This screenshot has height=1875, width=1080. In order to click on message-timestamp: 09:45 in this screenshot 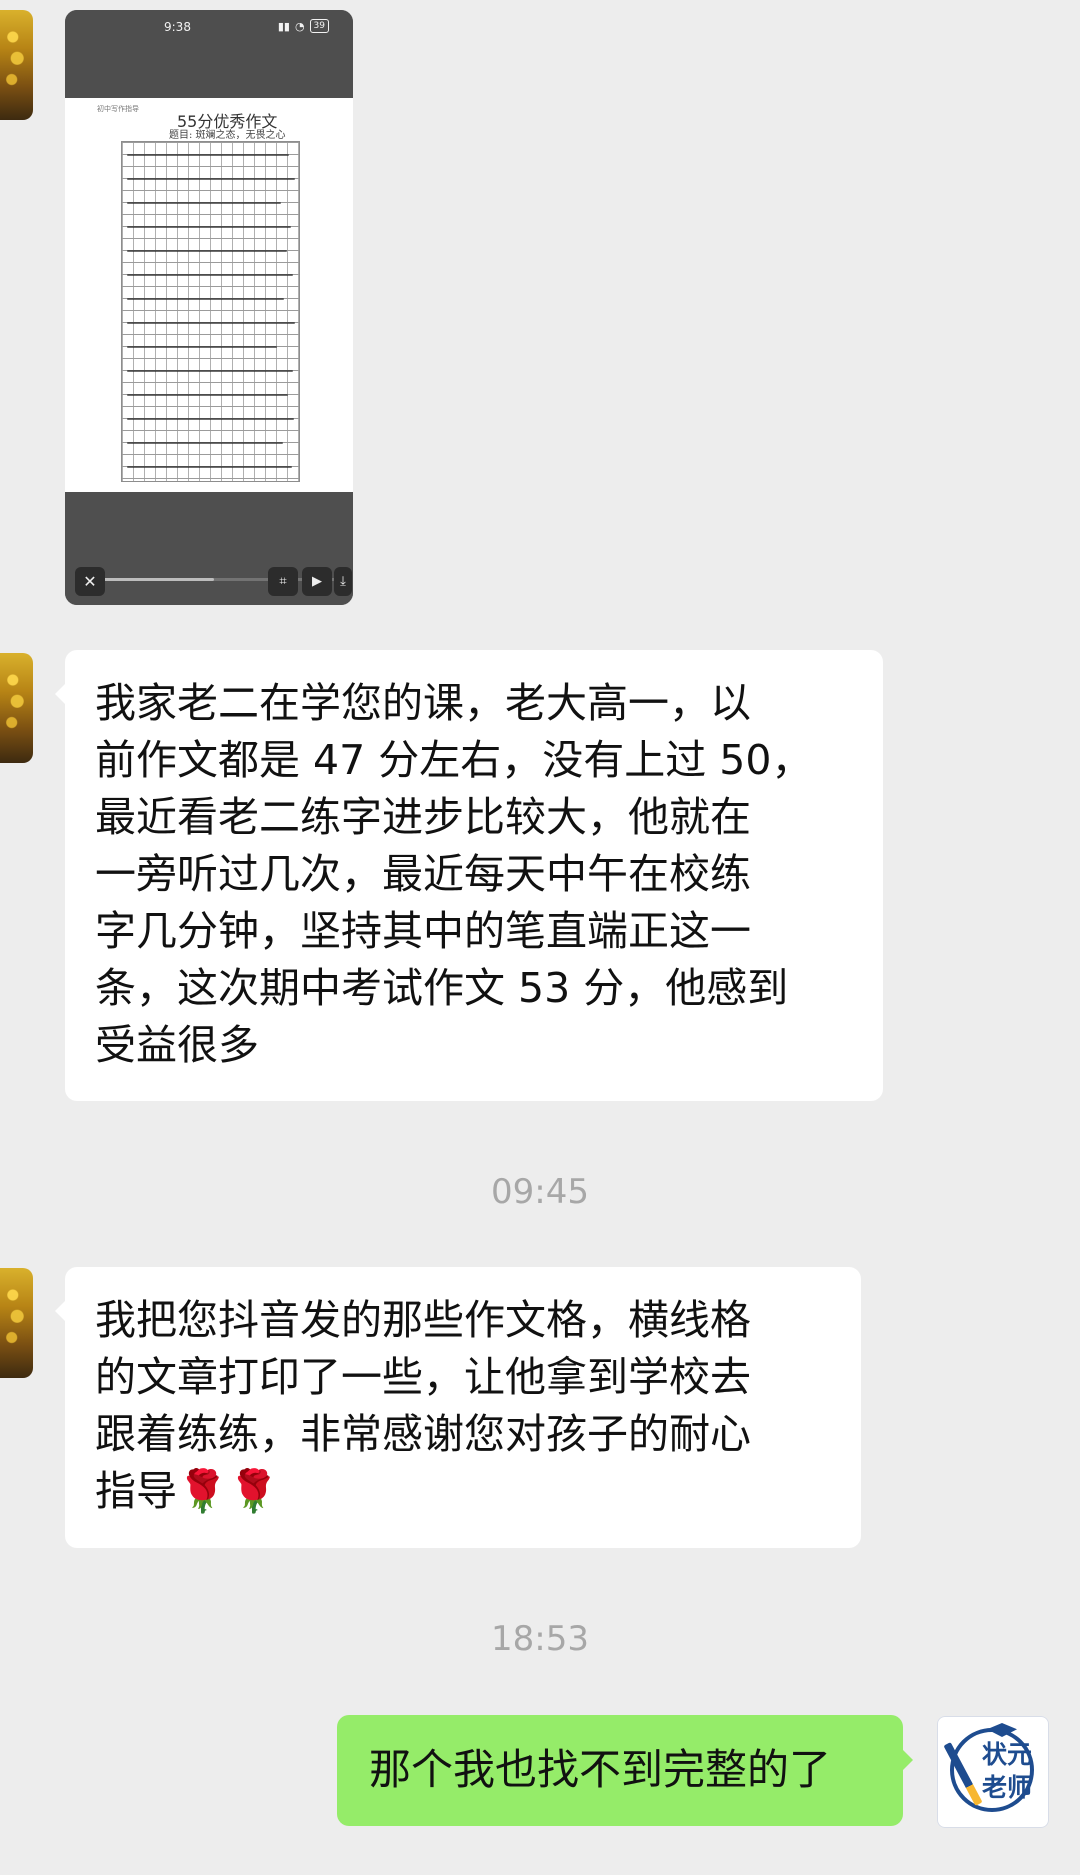, I will do `click(540, 1192)`.